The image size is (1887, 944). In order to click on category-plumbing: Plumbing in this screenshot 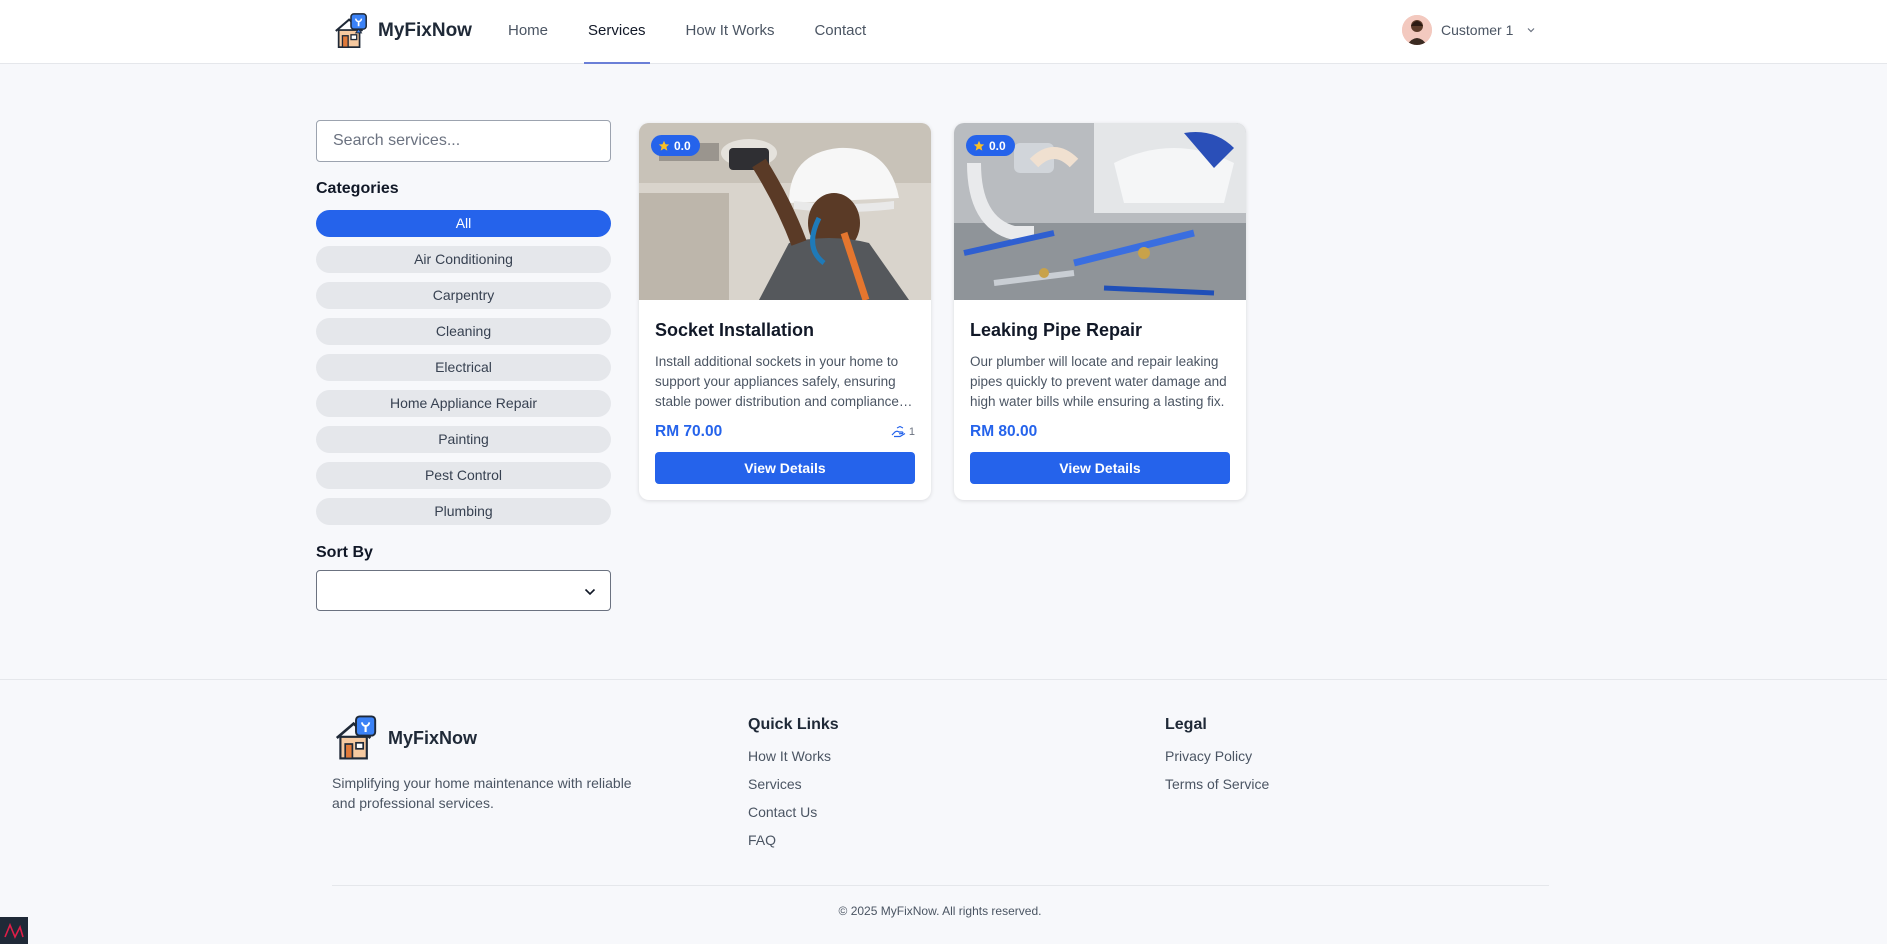, I will do `click(463, 511)`.